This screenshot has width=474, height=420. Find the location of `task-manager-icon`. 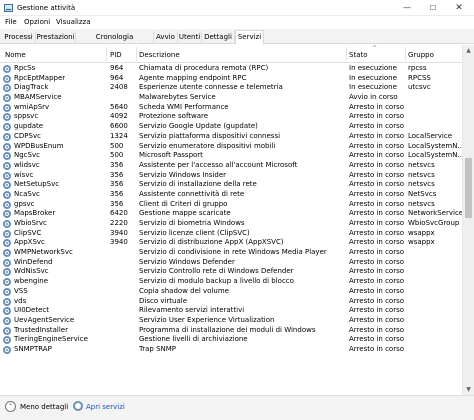

task-manager-icon is located at coordinates (8, 8).